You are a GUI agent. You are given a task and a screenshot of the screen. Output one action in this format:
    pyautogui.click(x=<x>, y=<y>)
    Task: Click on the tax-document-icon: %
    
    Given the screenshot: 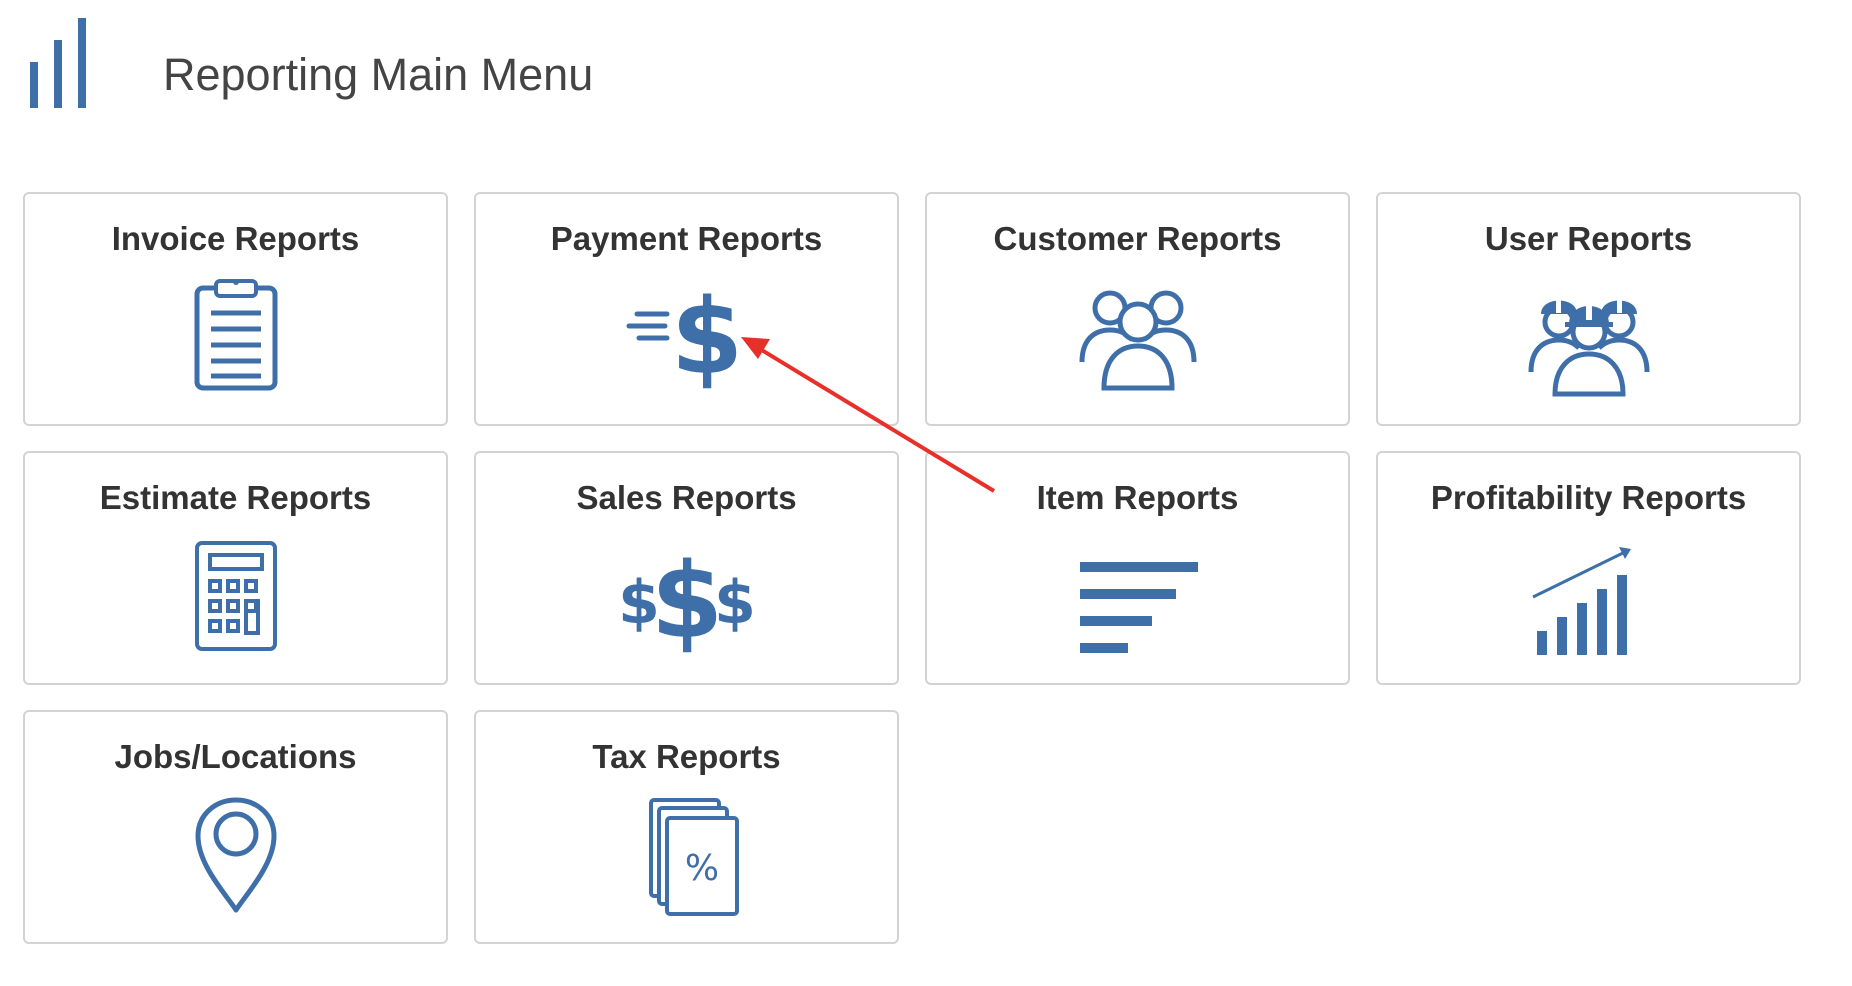 What is the action you would take?
    pyautogui.click(x=687, y=856)
    